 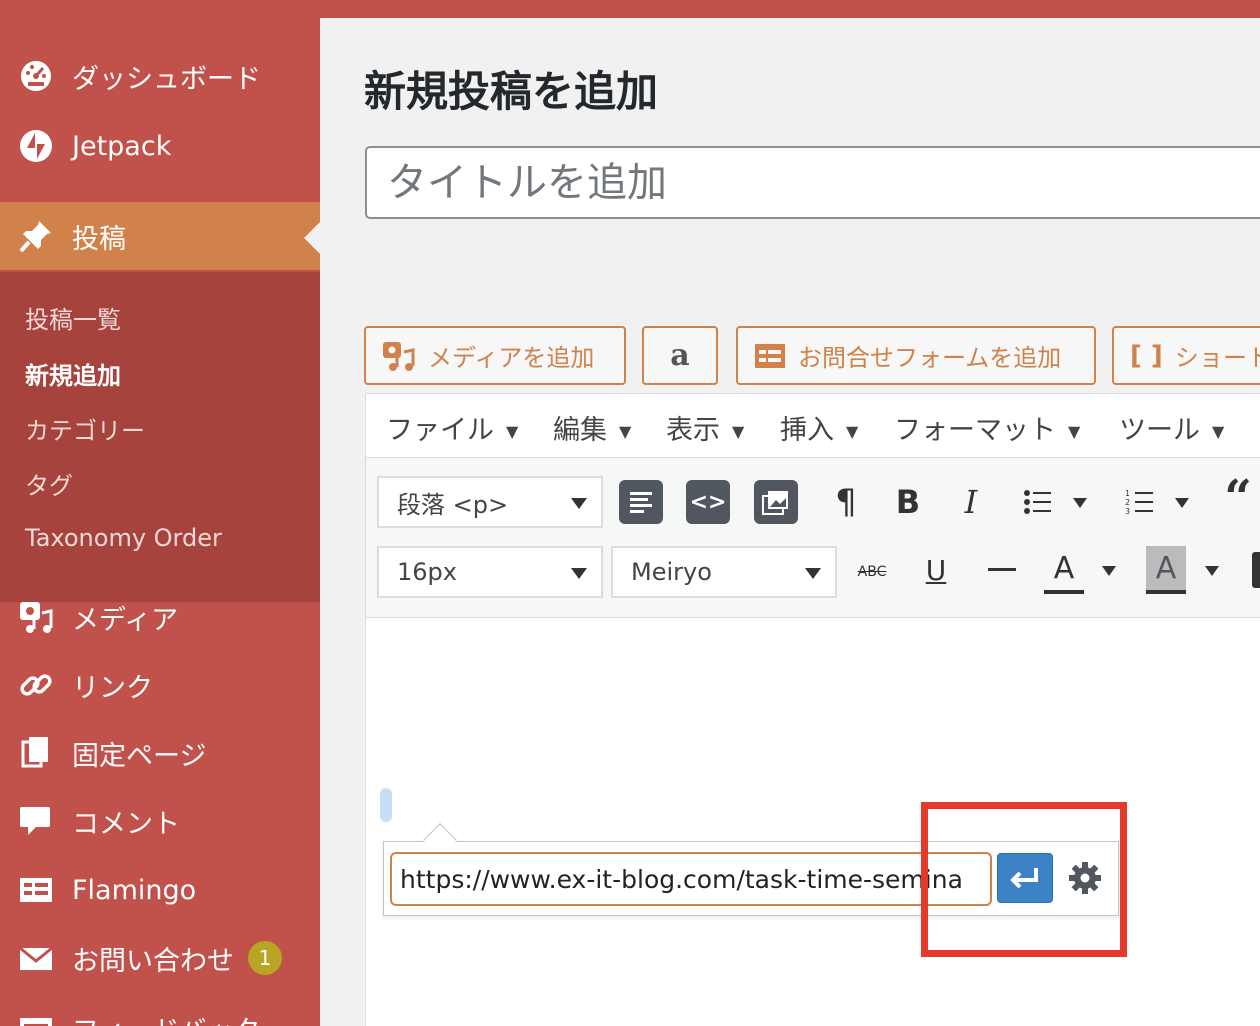 I want to click on amazon-icon: a, so click(x=680, y=355).